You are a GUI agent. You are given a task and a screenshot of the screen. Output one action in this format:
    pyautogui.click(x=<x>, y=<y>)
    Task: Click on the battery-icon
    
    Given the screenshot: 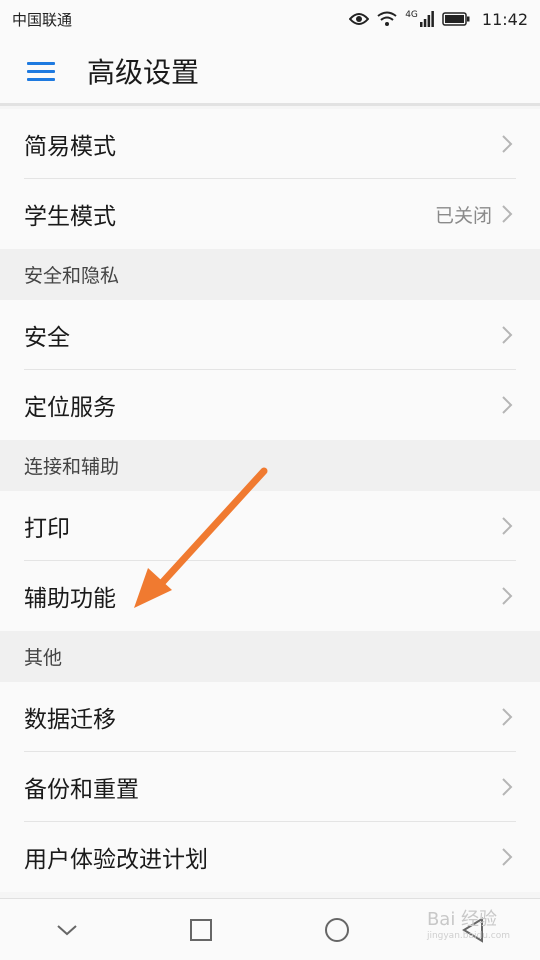 What is the action you would take?
    pyautogui.click(x=456, y=19)
    